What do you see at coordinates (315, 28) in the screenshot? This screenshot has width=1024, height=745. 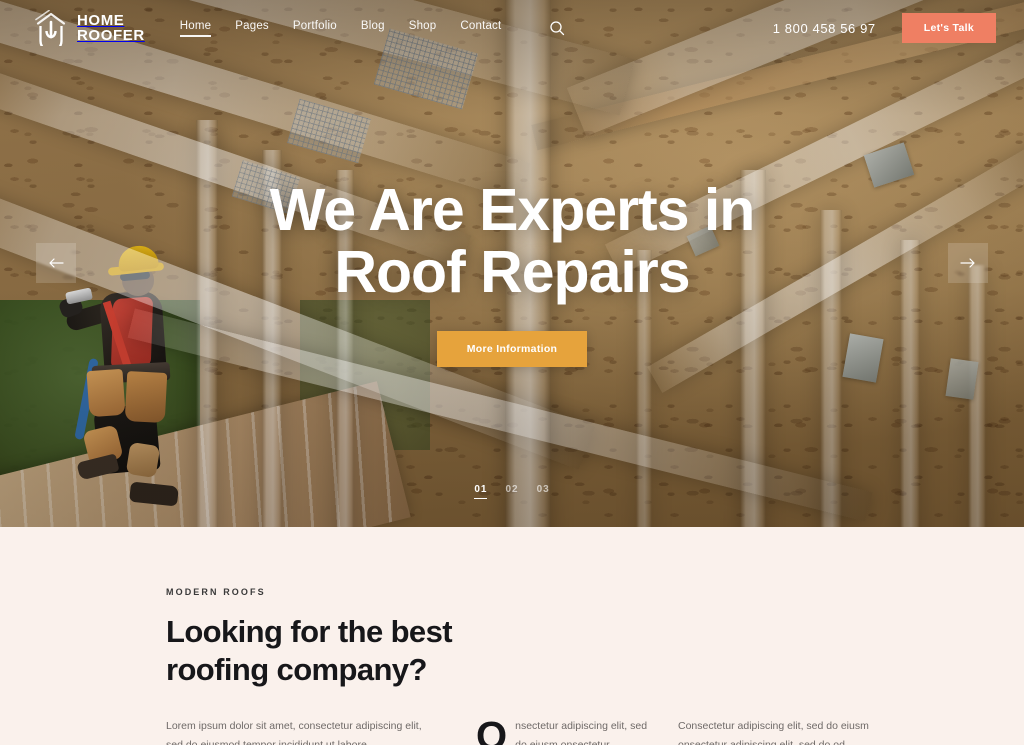 I see `nav-item-portfolio: Portfolio` at bounding box center [315, 28].